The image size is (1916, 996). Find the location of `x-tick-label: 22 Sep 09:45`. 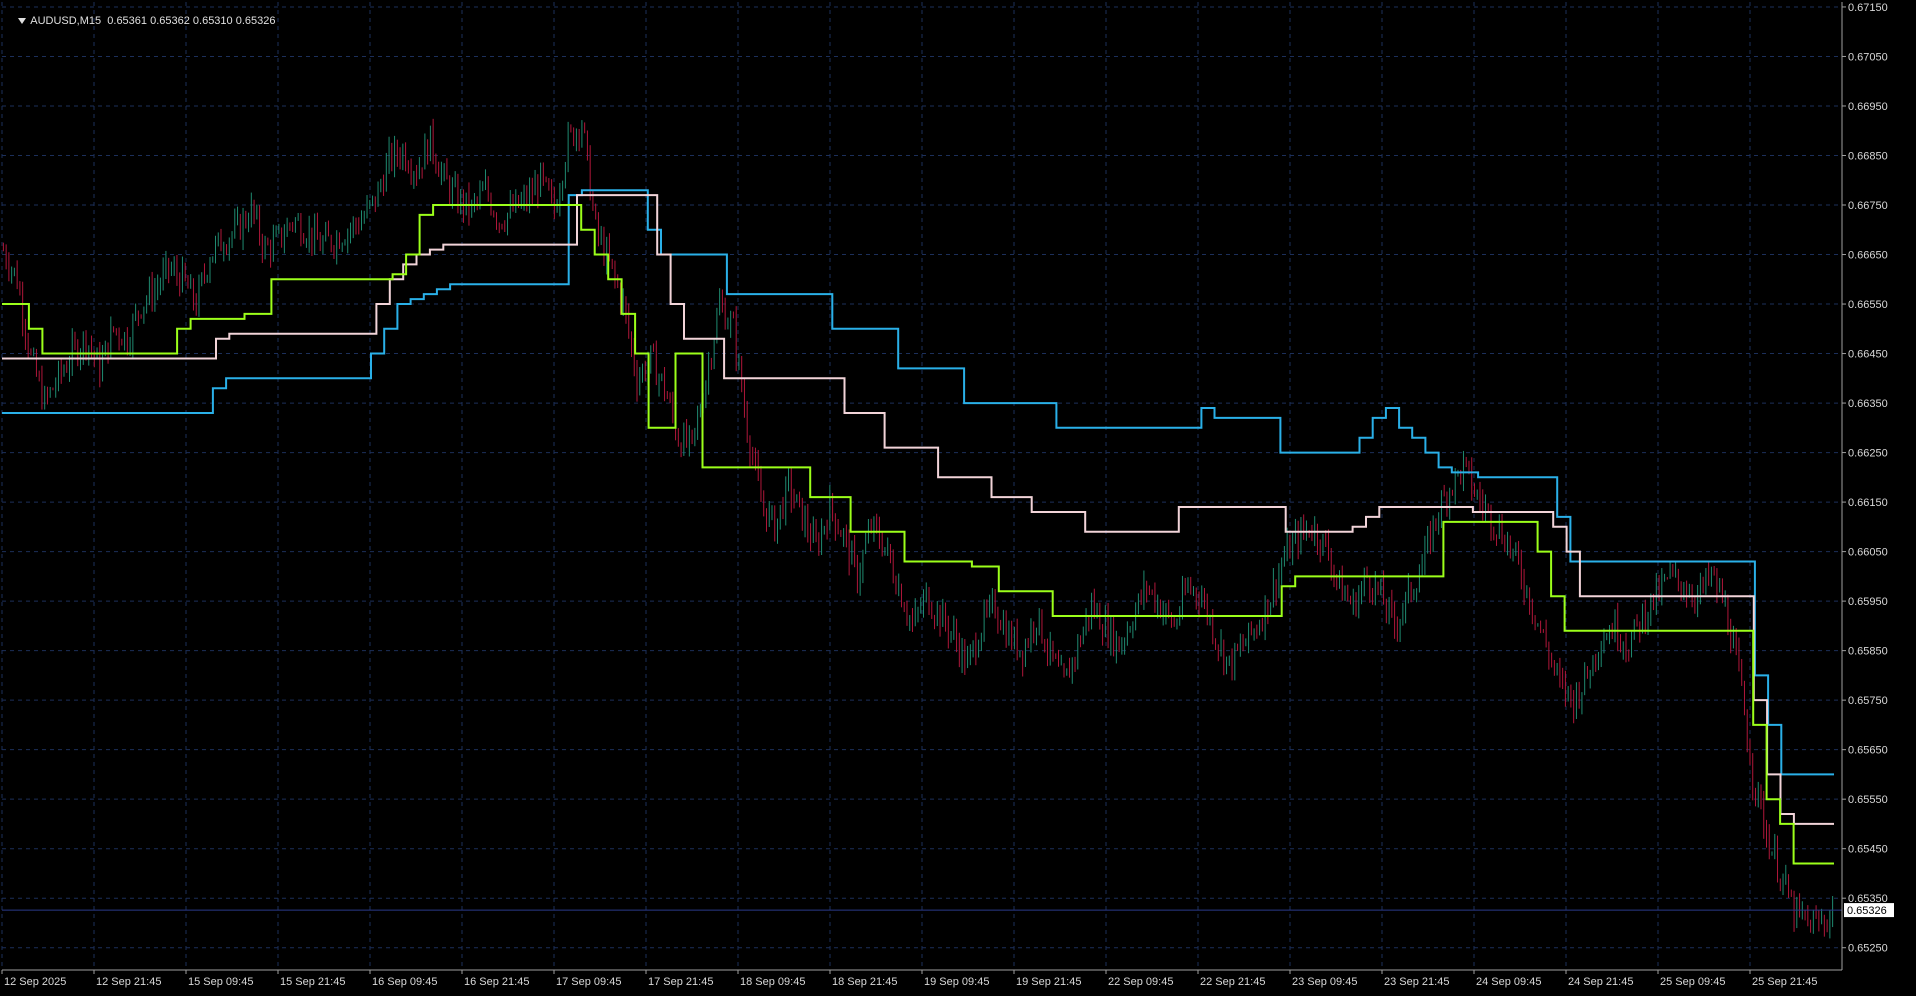

x-tick-label: 22 Sep 09:45 is located at coordinates (1140, 982).